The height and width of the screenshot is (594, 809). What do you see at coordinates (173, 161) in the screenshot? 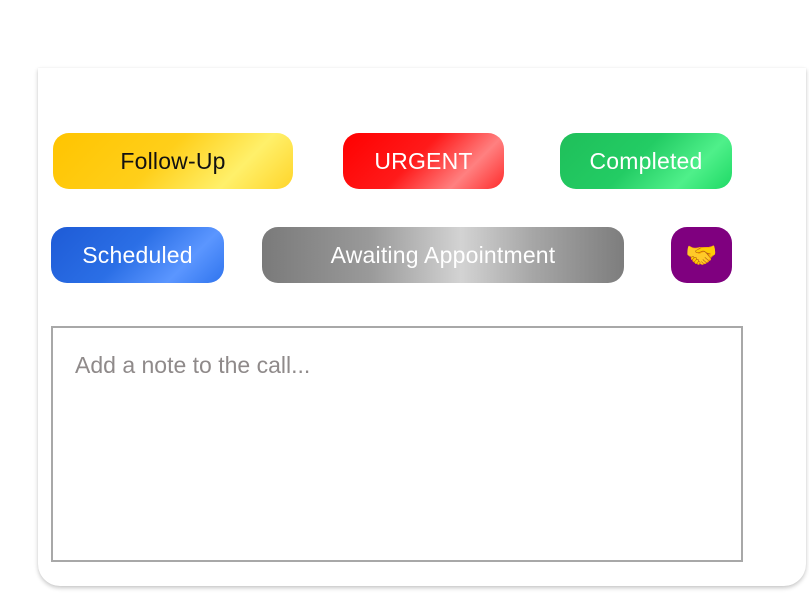
I see `tag-follow-up-button: Follow-Up` at bounding box center [173, 161].